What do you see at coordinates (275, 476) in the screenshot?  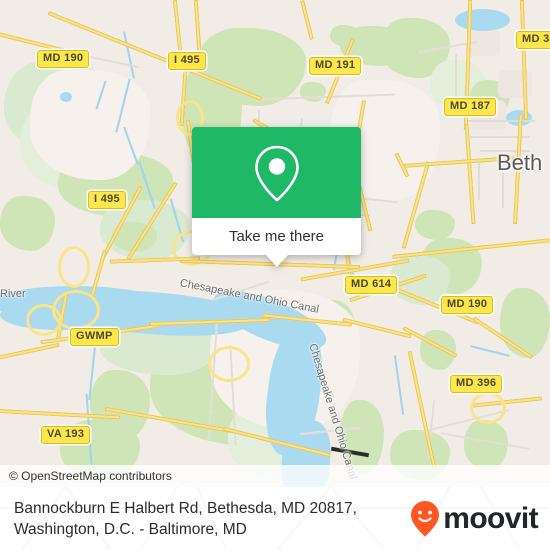 I see `map-attribution-bar: © OpenStreetMap contributors` at bounding box center [275, 476].